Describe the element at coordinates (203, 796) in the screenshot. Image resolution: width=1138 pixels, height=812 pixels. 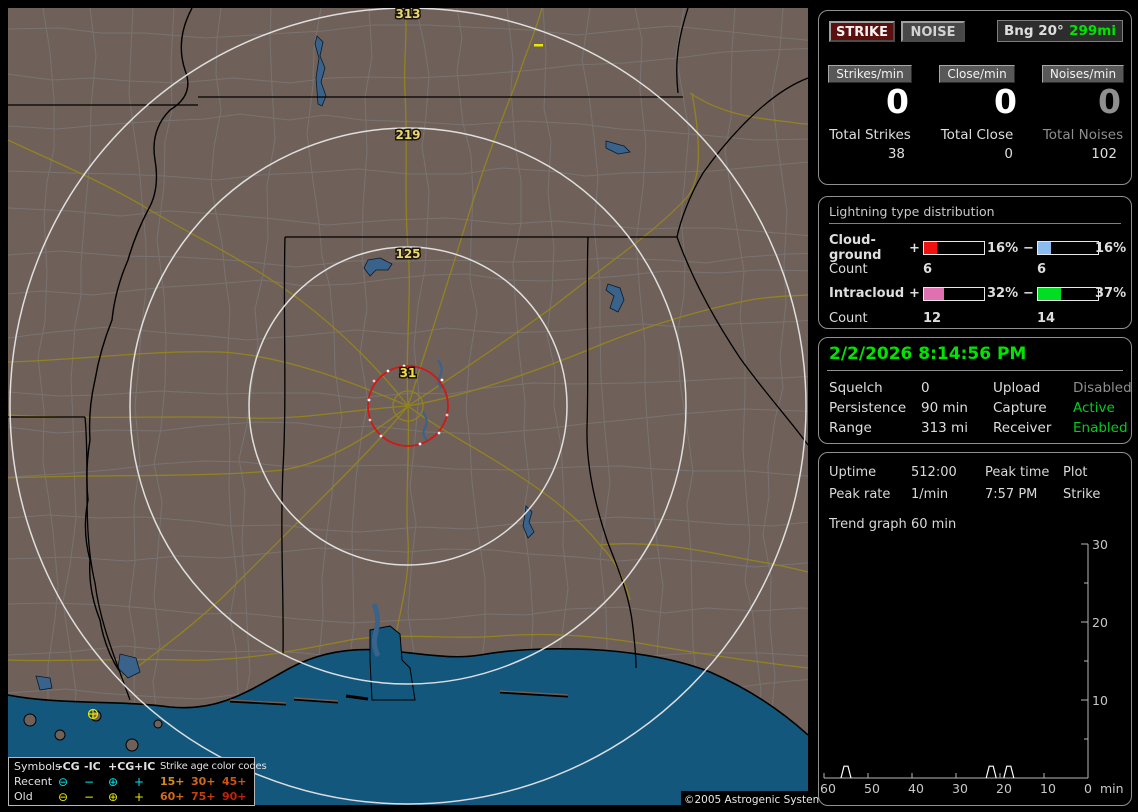
I see `age-75: 75+` at that location.